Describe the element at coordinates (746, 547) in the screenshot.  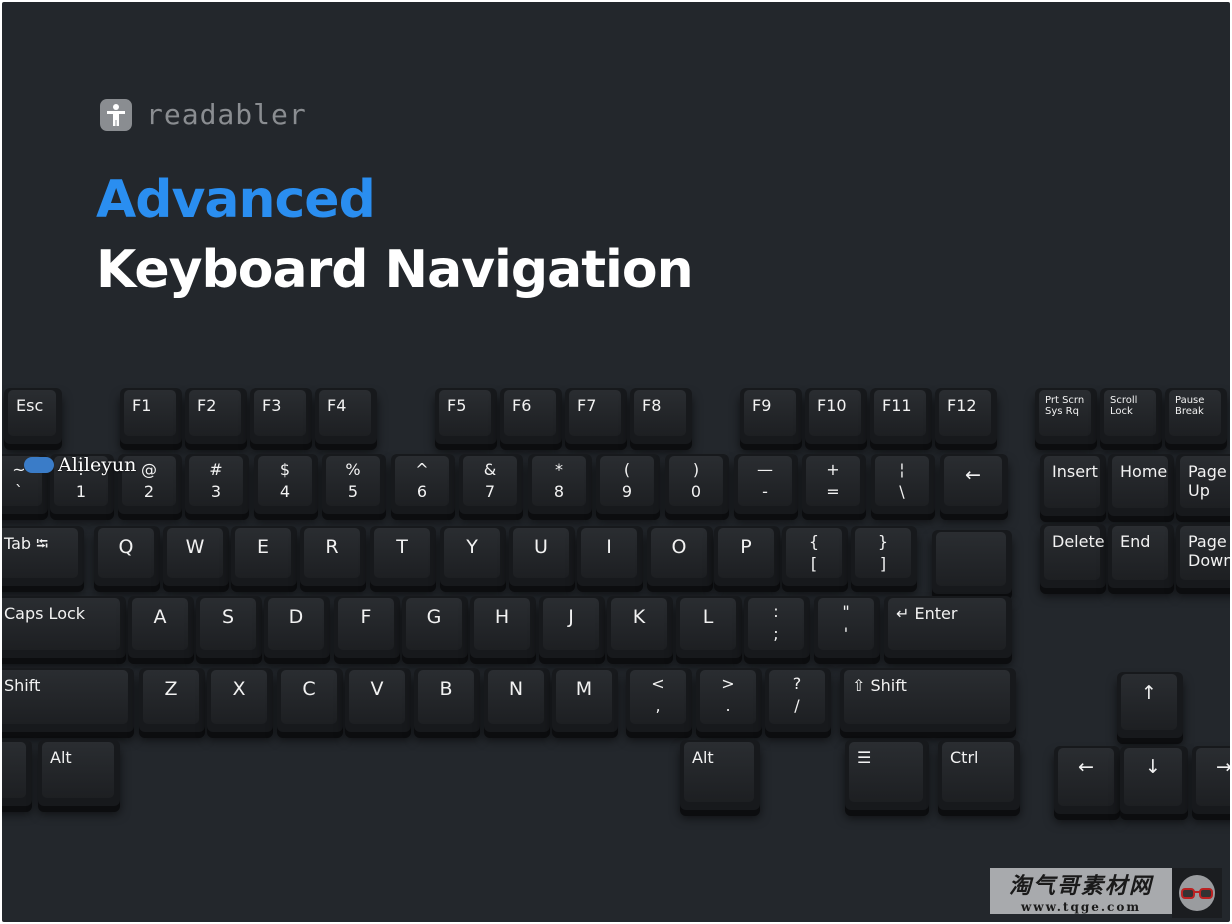
I see `key-label: P` at that location.